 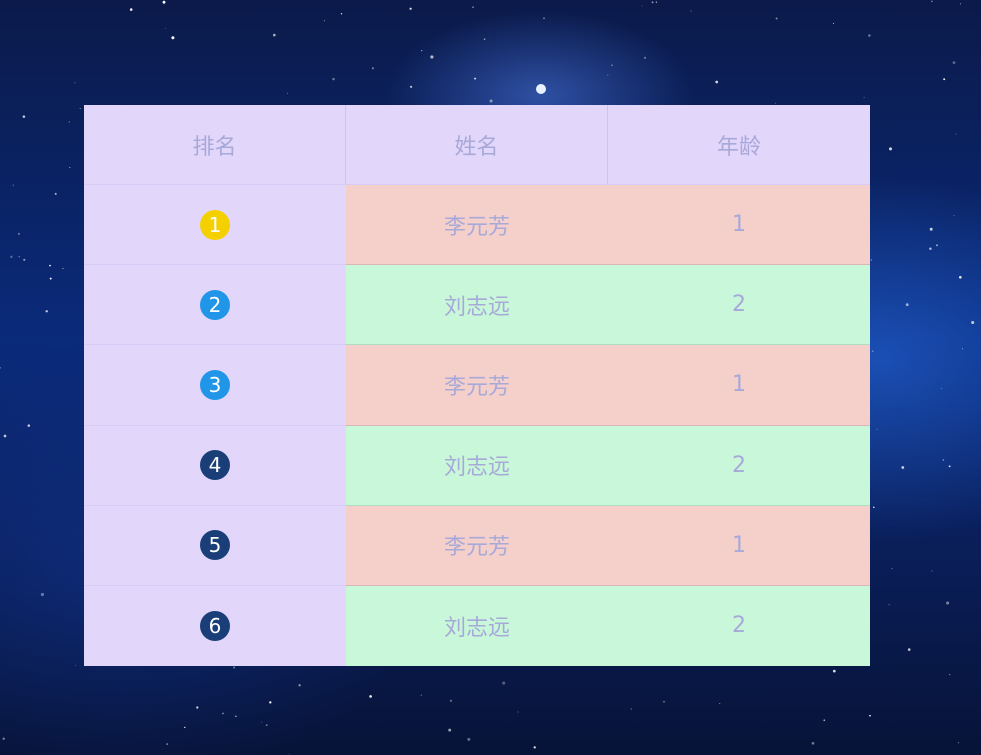 I want to click on header-rank: 排名, so click(x=215, y=145).